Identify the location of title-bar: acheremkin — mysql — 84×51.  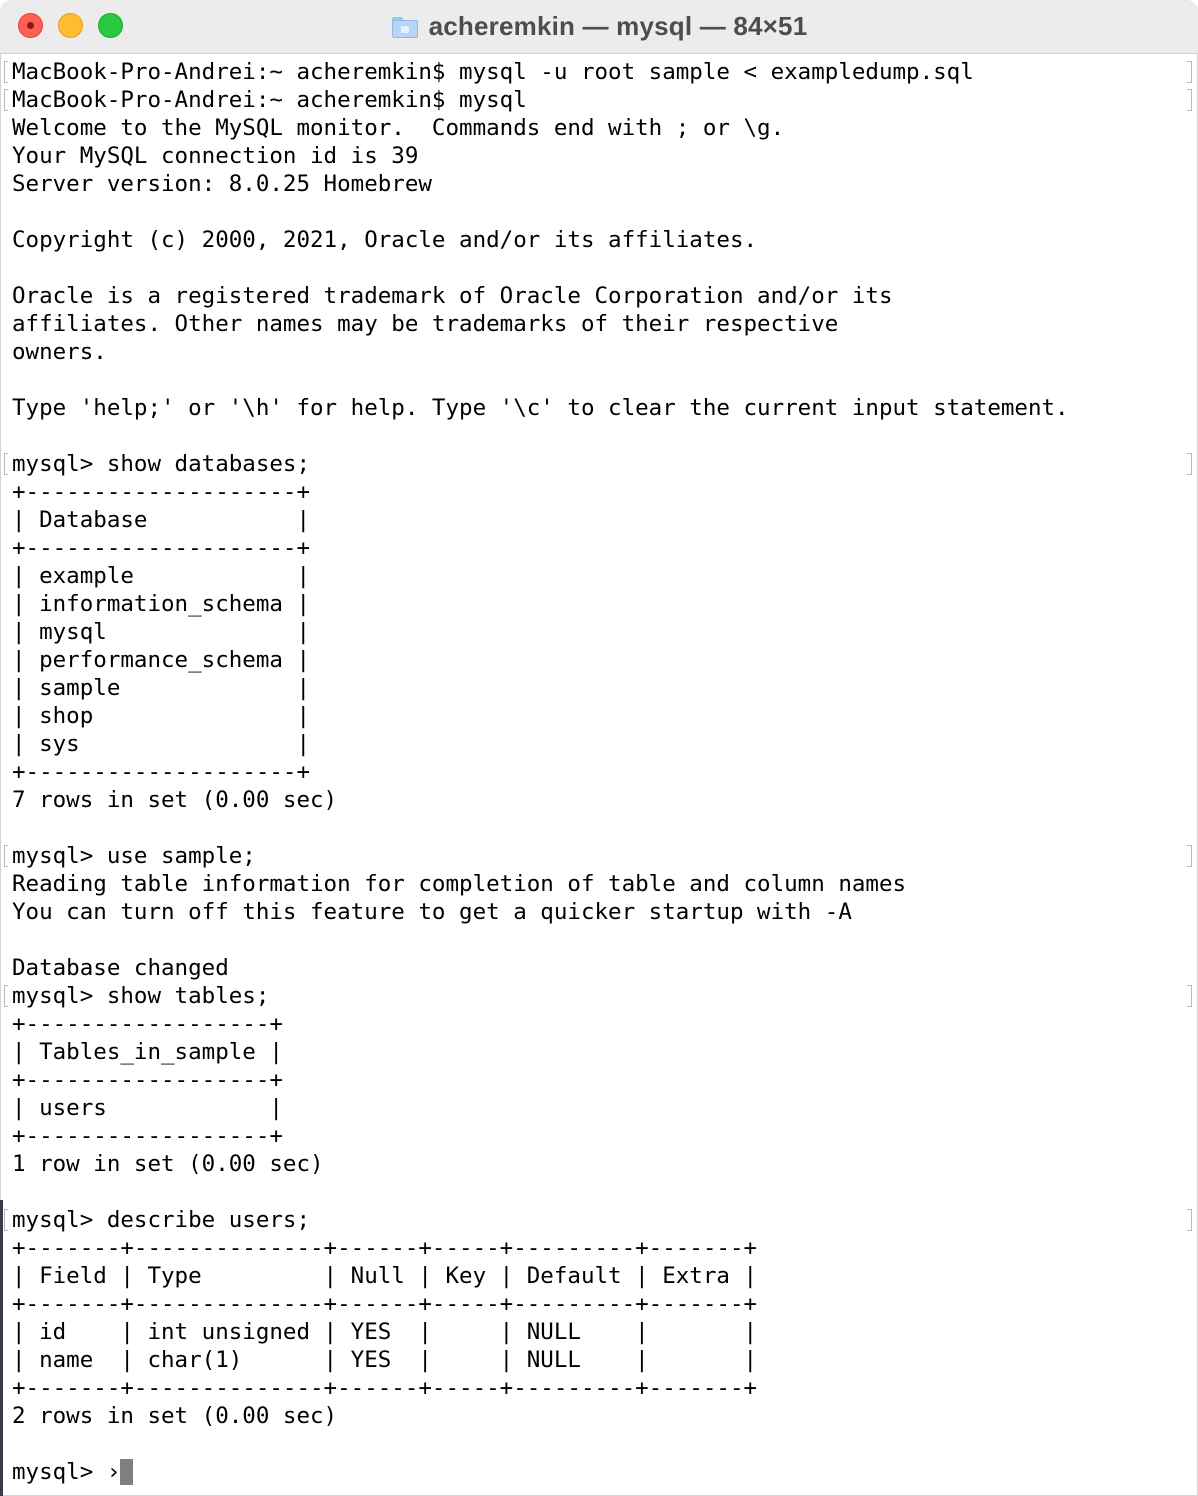
(599, 27).